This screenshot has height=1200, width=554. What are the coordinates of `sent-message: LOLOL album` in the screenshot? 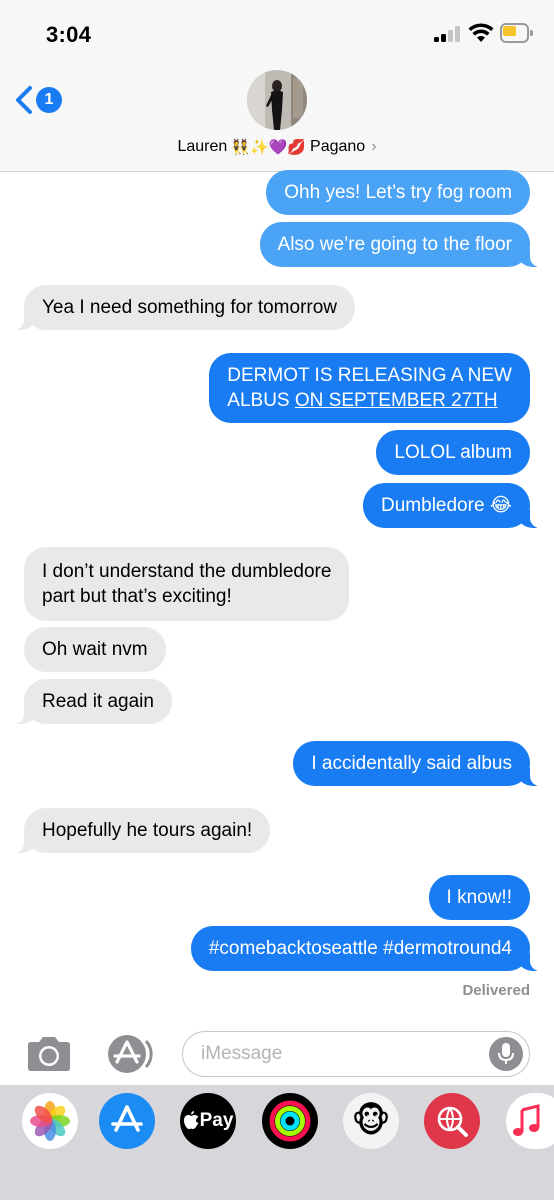 It's located at (453, 452).